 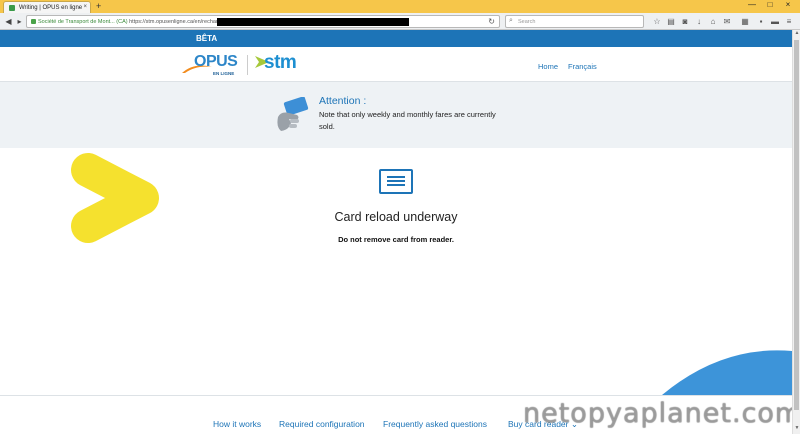 I want to click on search-placeholder: Search, so click(x=527, y=22).